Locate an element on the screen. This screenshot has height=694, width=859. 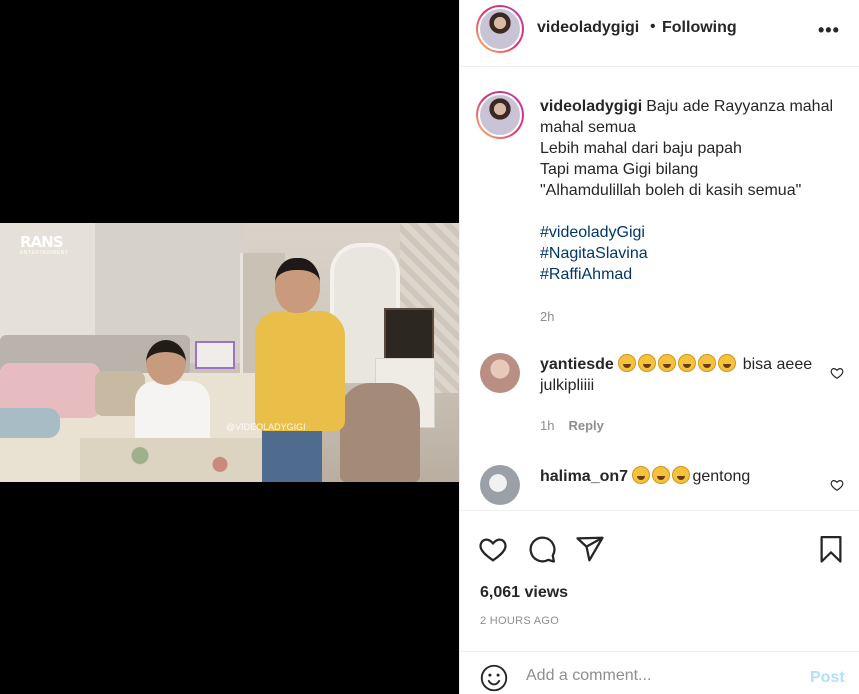
smiley-icon is located at coordinates (494, 678).